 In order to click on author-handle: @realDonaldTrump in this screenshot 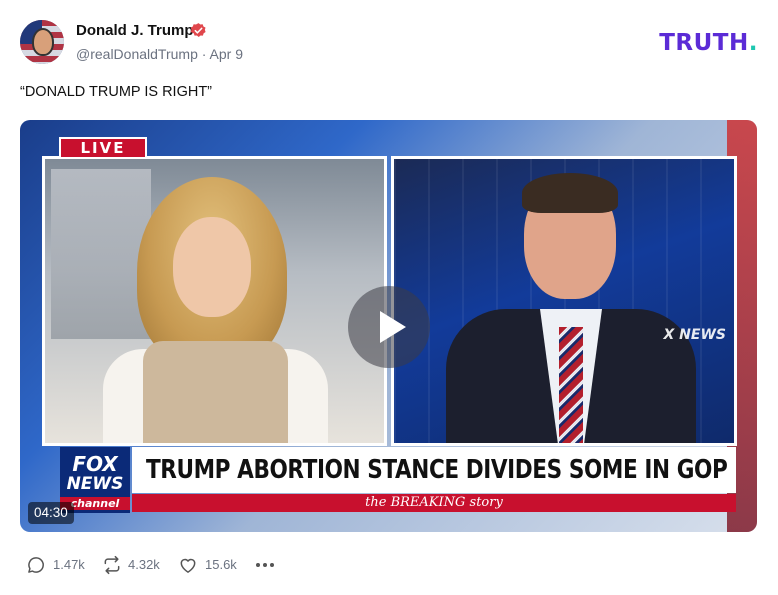, I will do `click(137, 54)`.